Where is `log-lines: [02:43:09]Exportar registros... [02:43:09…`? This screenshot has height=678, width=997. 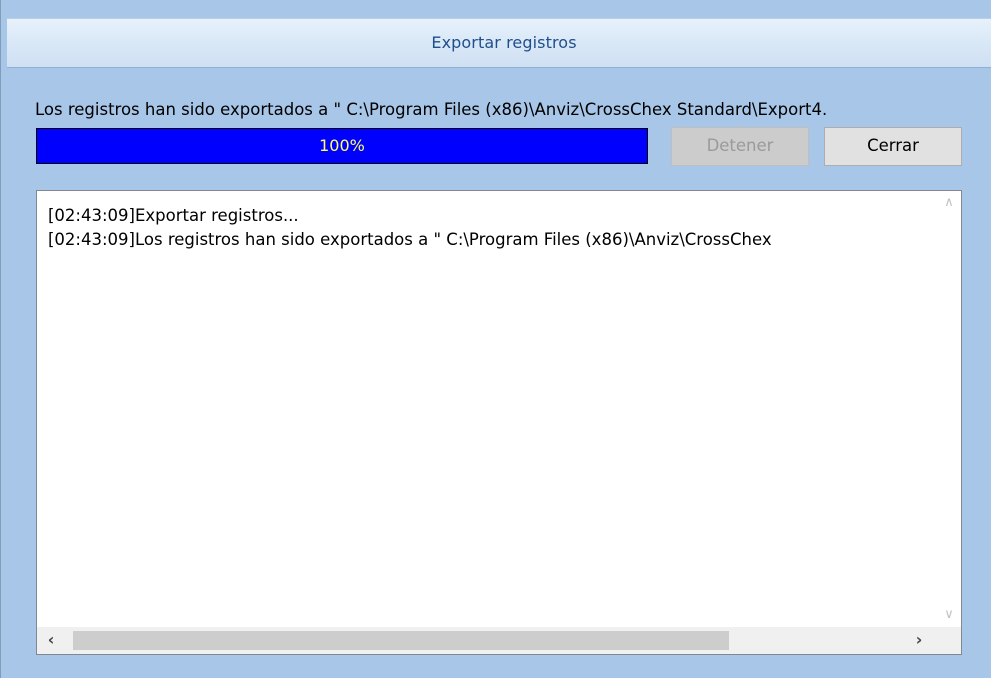
log-lines: [02:43:09]Exportar registros... [02:43:09… is located at coordinates (489, 228).